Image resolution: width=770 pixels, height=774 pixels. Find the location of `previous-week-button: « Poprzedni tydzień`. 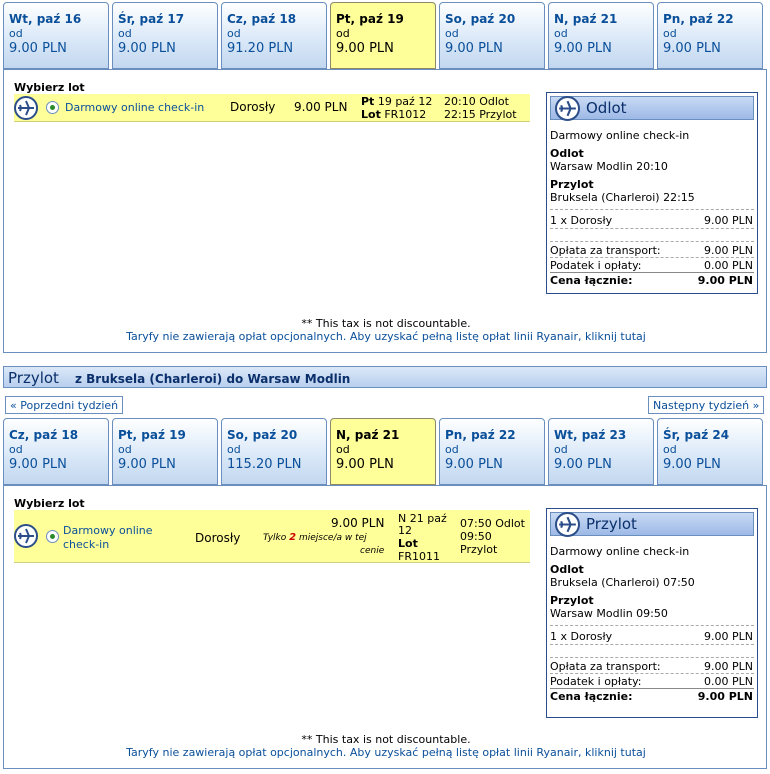

previous-week-button: « Poprzedni tydzień is located at coordinates (64, 405).